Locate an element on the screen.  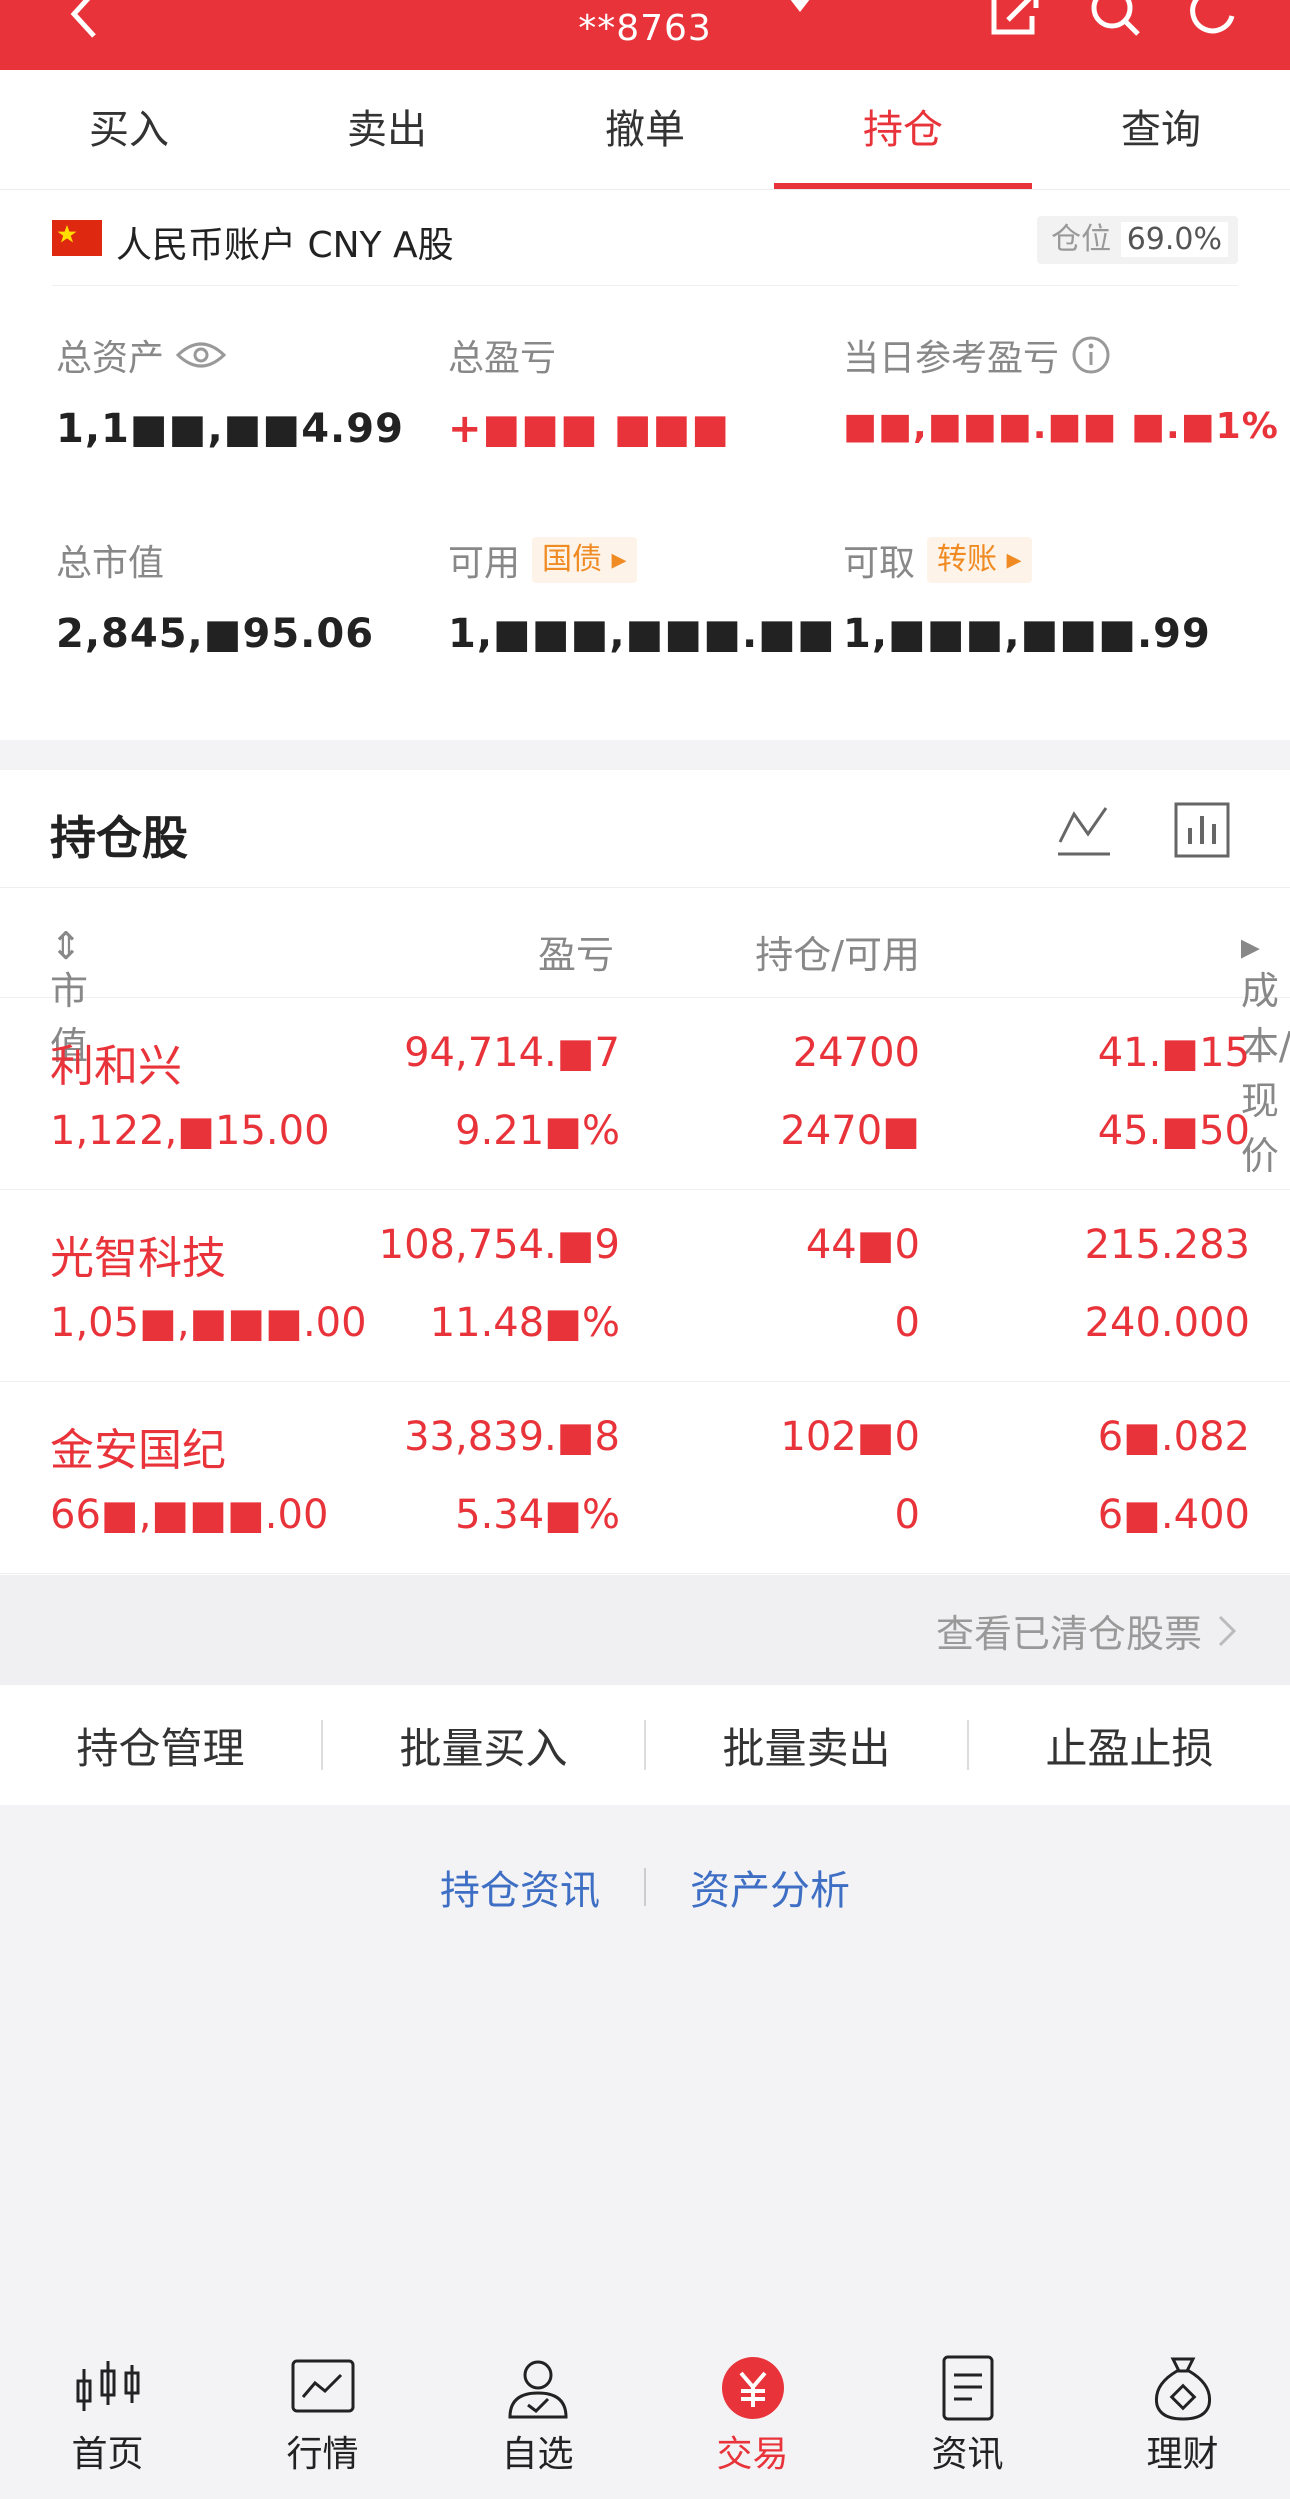
nav-news: 资讯 is located at coordinates (967, 2414).